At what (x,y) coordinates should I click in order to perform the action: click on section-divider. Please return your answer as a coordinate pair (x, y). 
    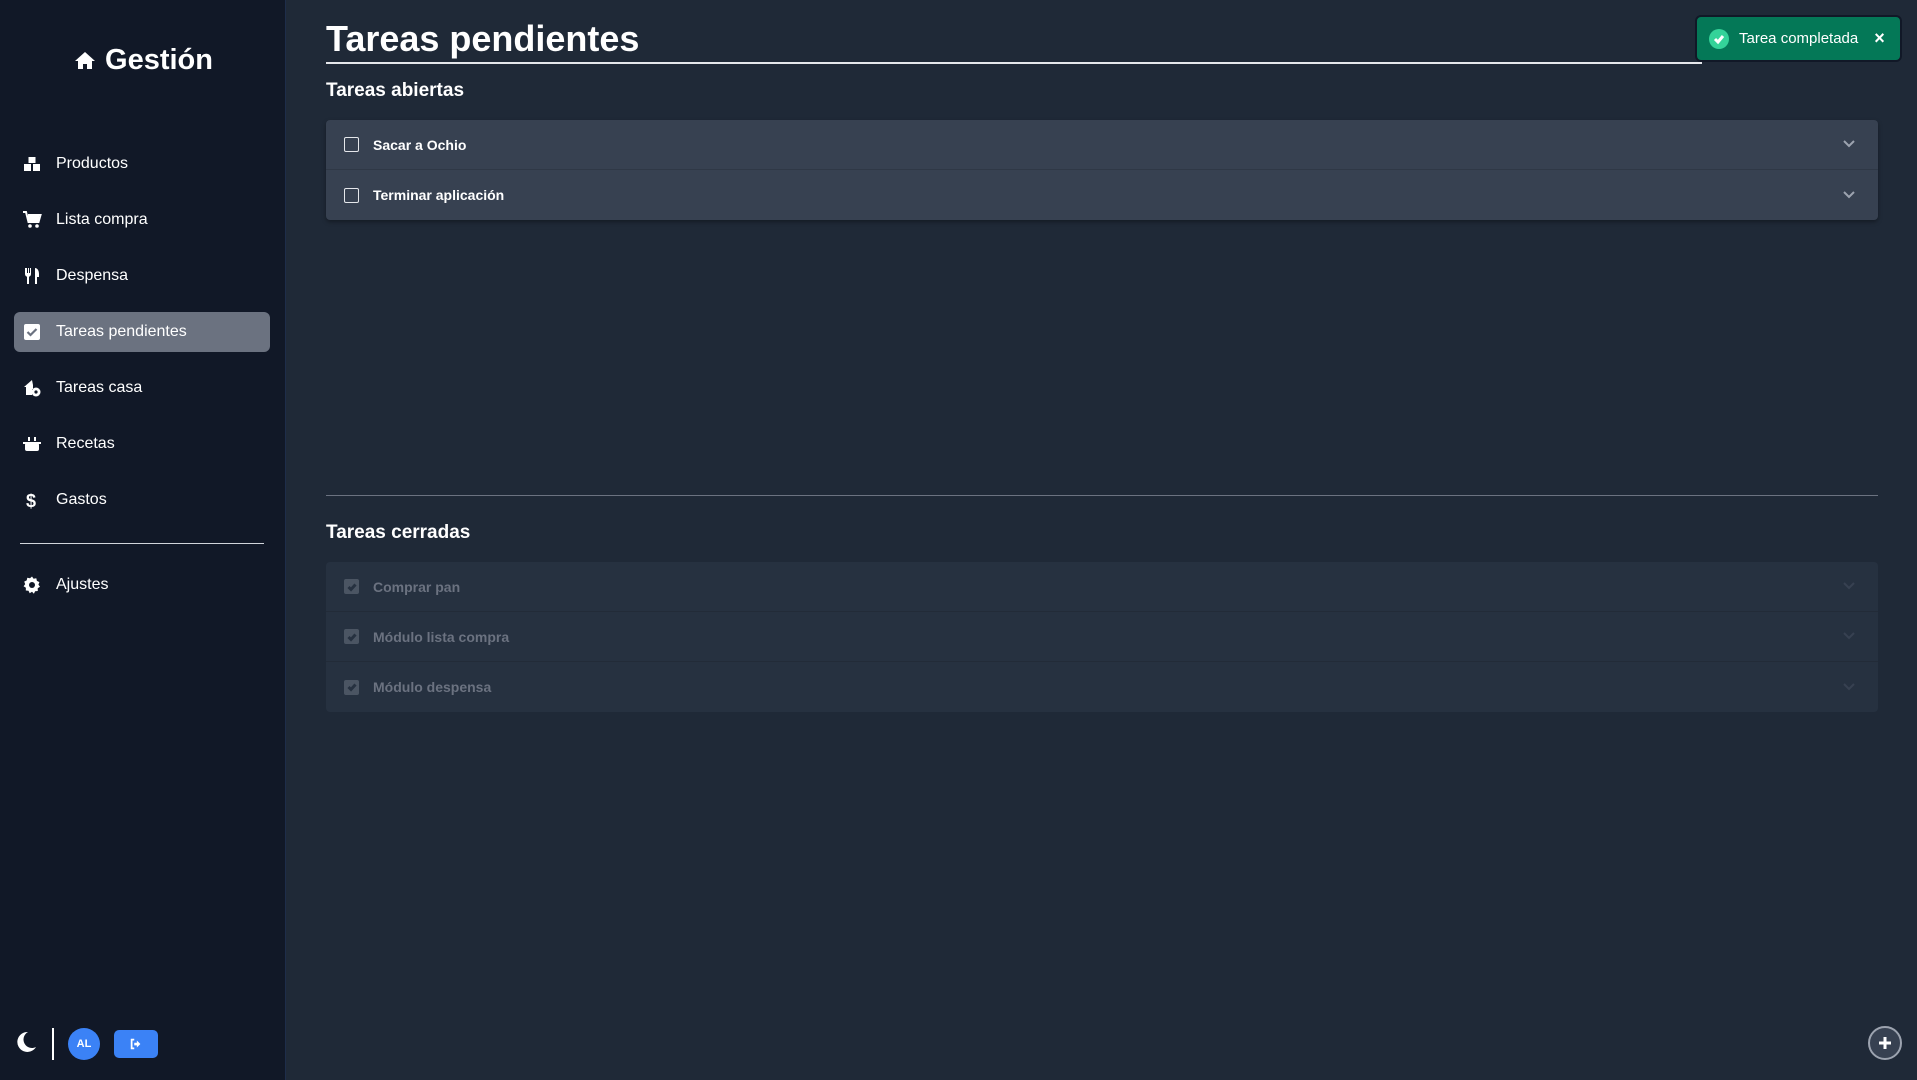
    Looking at the image, I should click on (1102, 495).